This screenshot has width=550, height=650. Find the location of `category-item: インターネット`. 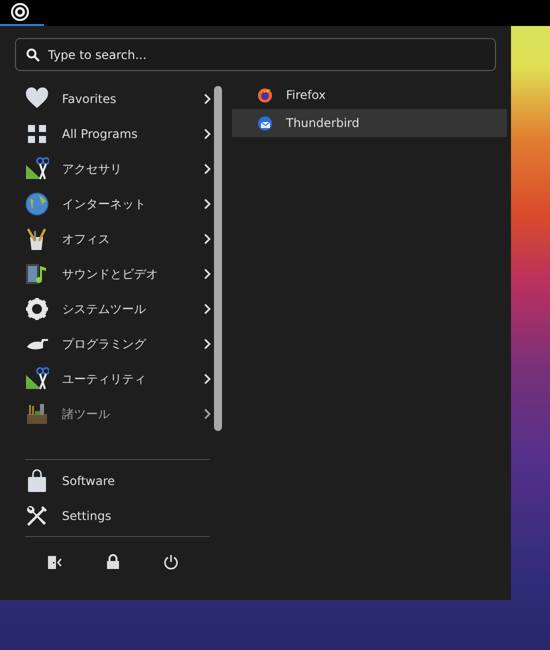

category-item: インターネット is located at coordinates (113, 203).